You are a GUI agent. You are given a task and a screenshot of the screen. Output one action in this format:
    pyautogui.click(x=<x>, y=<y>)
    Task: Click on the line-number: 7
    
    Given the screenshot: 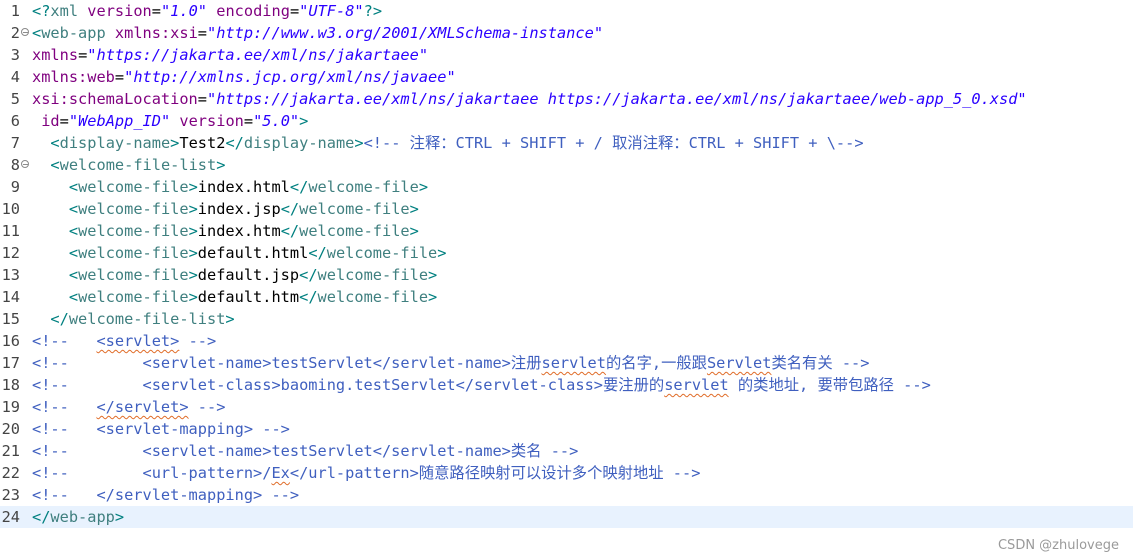 What is the action you would take?
    pyautogui.click(x=15, y=143)
    